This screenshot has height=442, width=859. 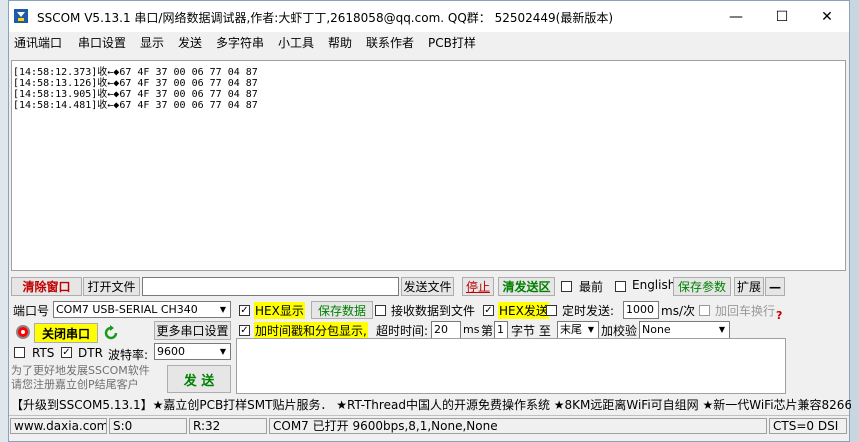 I want to click on timeout-input: 20, so click(x=446, y=330).